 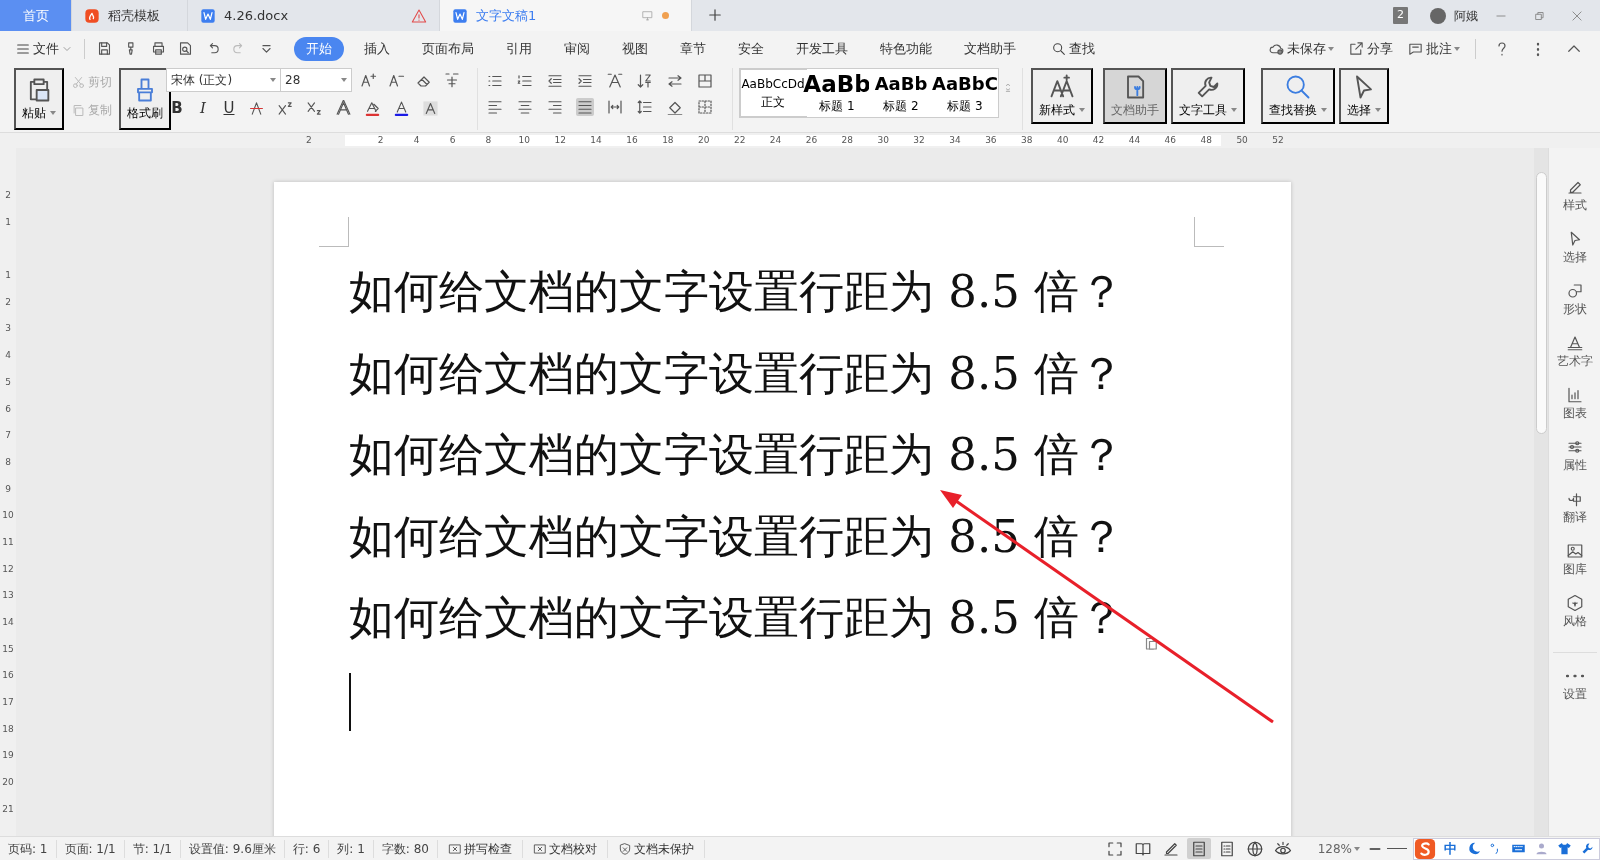 I want to click on table-icon, so click(x=705, y=81).